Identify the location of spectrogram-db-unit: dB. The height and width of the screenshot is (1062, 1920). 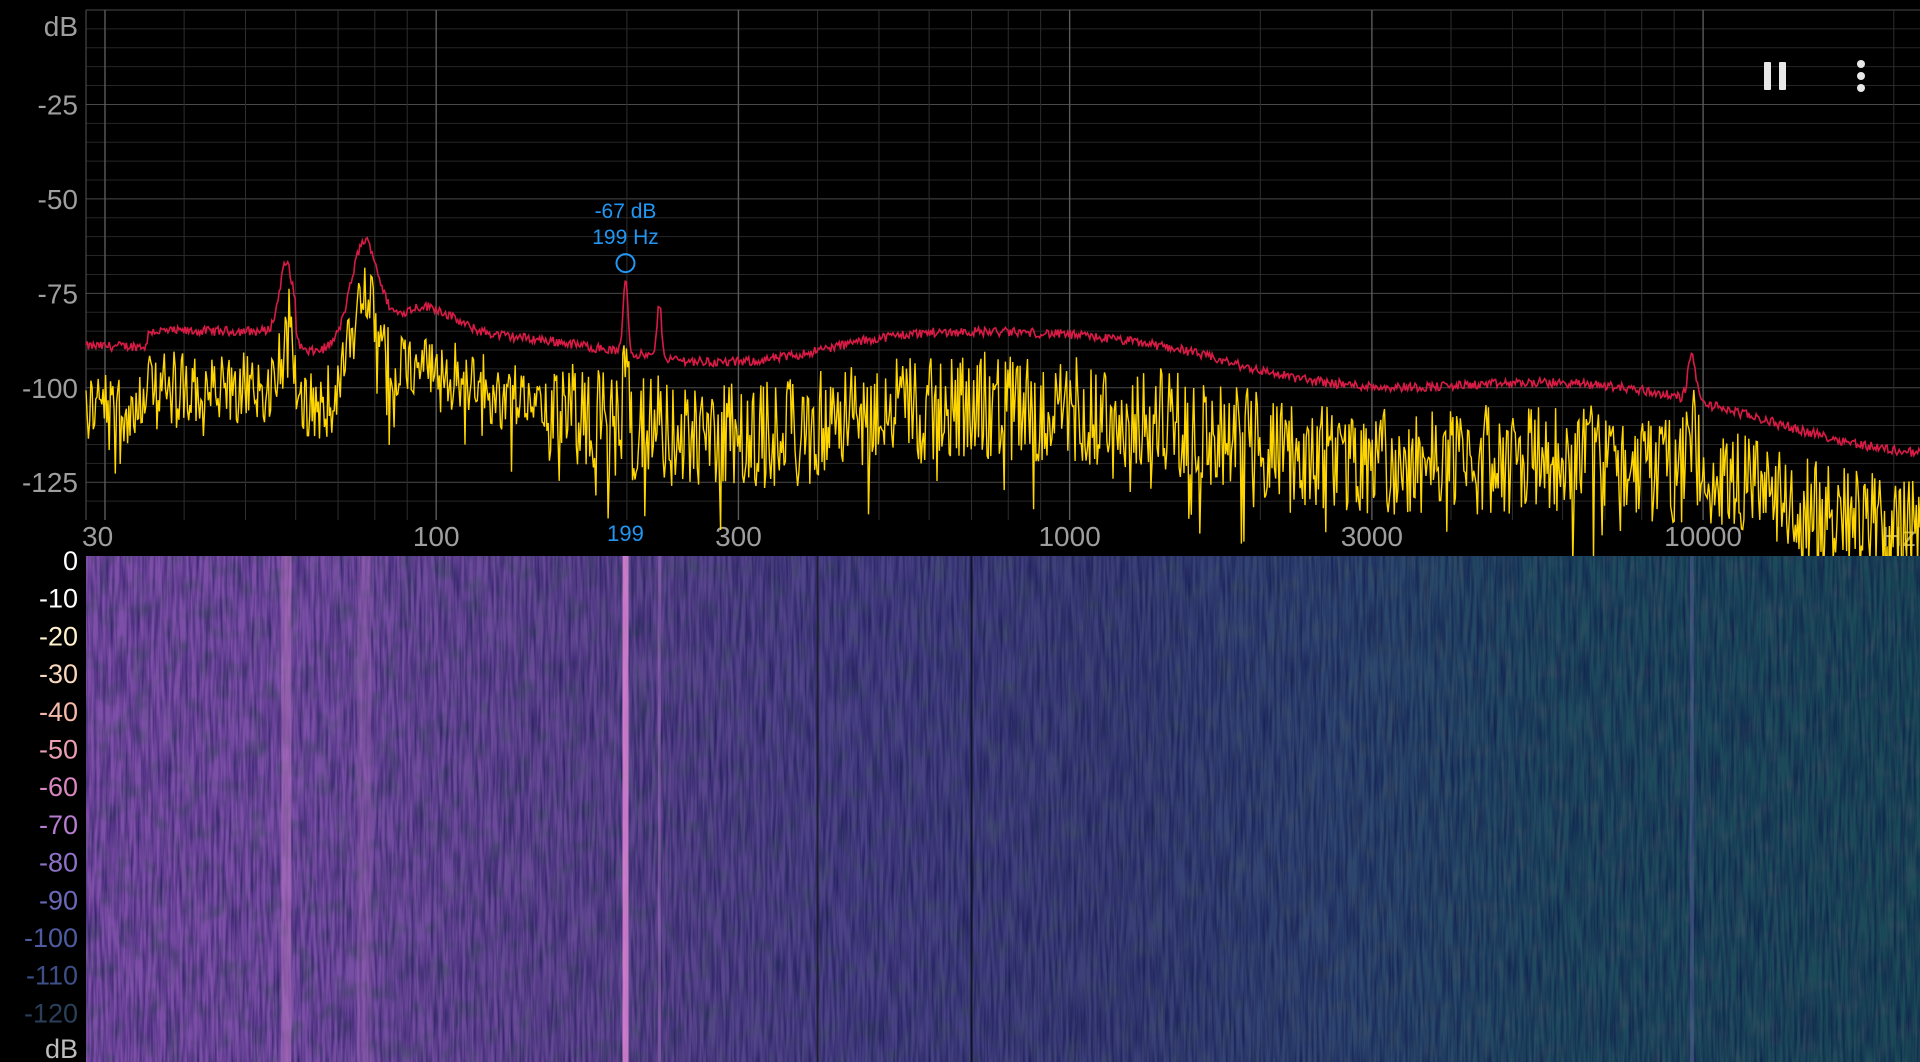
(61, 1048).